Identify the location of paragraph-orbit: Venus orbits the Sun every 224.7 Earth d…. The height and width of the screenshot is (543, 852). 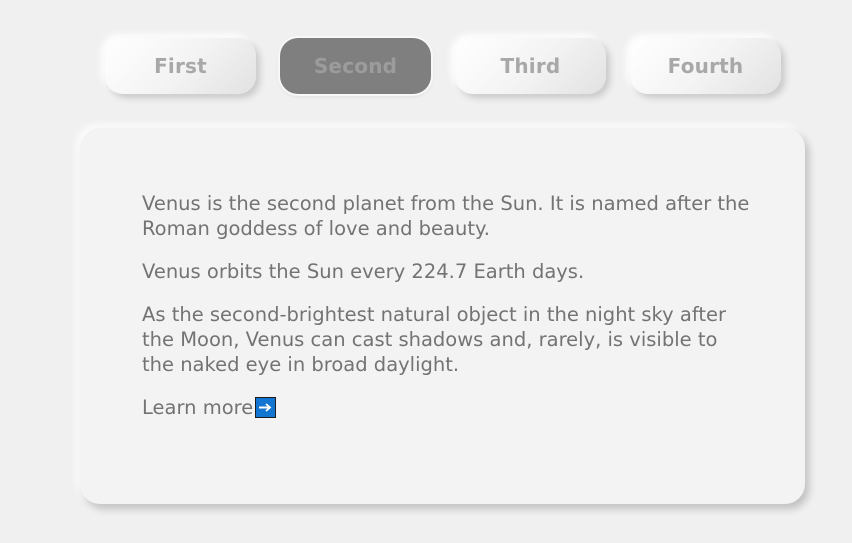
(363, 271).